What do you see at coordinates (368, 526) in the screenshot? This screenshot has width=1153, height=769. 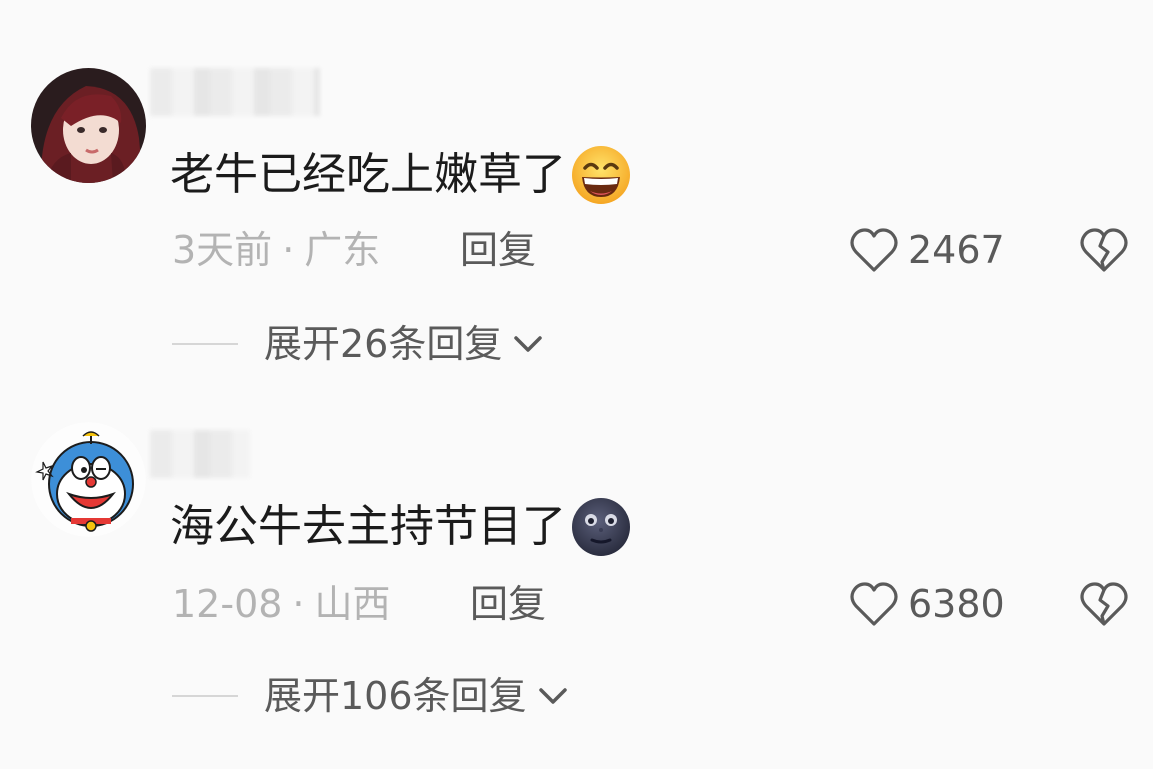 I see `comment-text-content: 海公牛去主持节目了` at bounding box center [368, 526].